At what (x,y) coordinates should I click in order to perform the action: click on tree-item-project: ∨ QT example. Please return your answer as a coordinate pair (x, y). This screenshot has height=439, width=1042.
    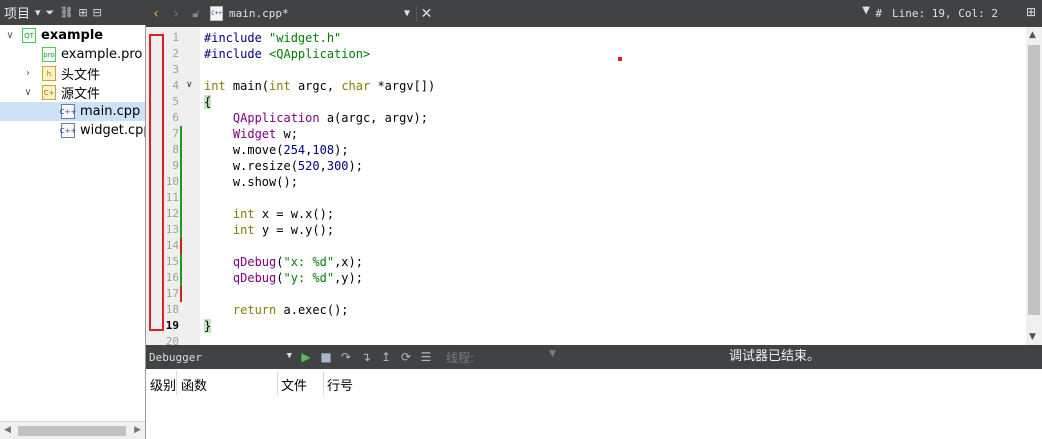
    Looking at the image, I should click on (72, 35).